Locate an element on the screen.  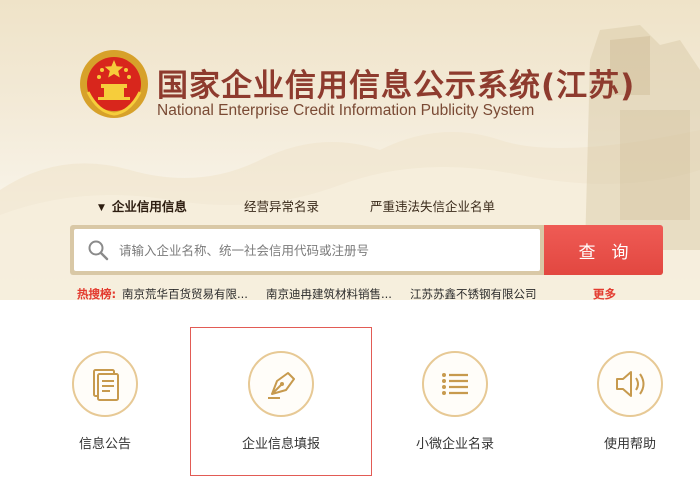
search-field-container is located at coordinates (307, 250).